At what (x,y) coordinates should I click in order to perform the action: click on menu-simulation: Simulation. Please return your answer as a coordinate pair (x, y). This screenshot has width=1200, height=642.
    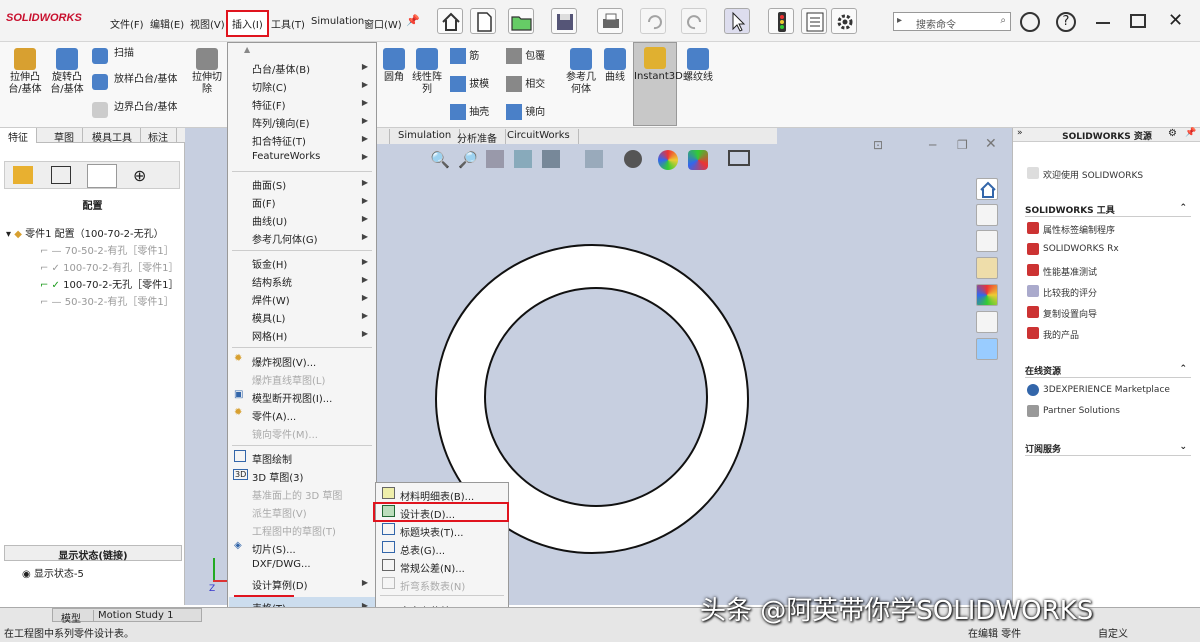
    Looking at the image, I should click on (337, 21).